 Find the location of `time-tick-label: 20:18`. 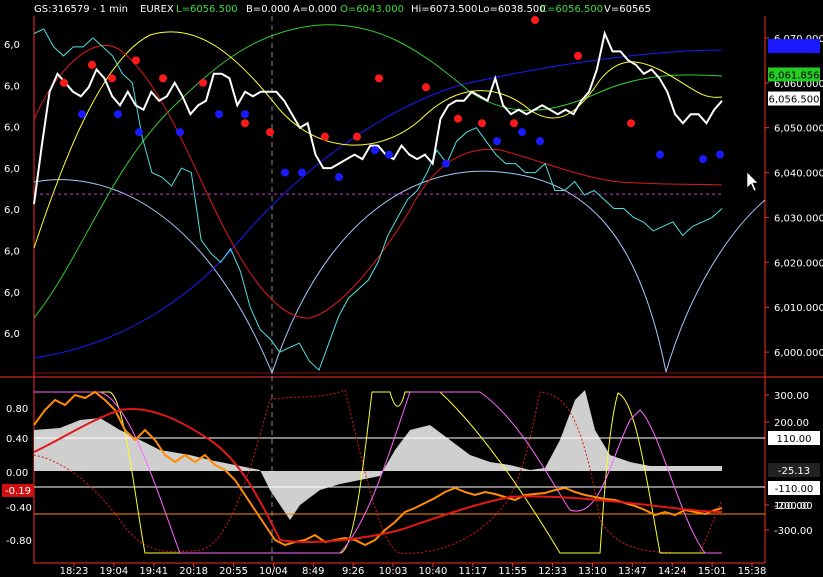

time-tick-label: 20:18 is located at coordinates (193, 571).